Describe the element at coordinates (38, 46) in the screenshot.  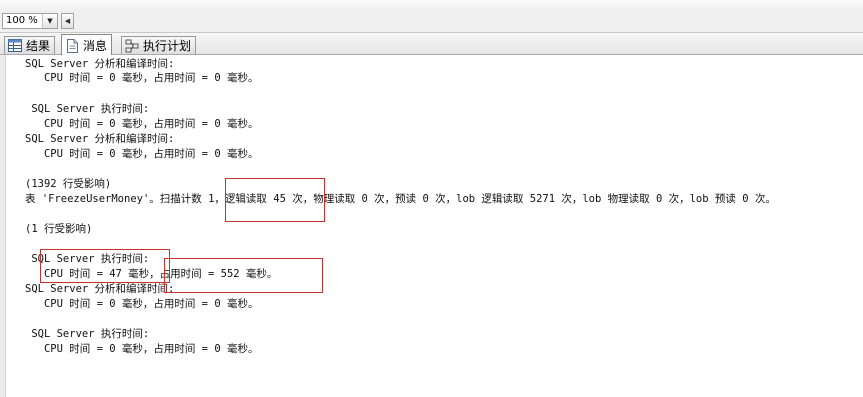
I see `tab-results-label: 结果` at that location.